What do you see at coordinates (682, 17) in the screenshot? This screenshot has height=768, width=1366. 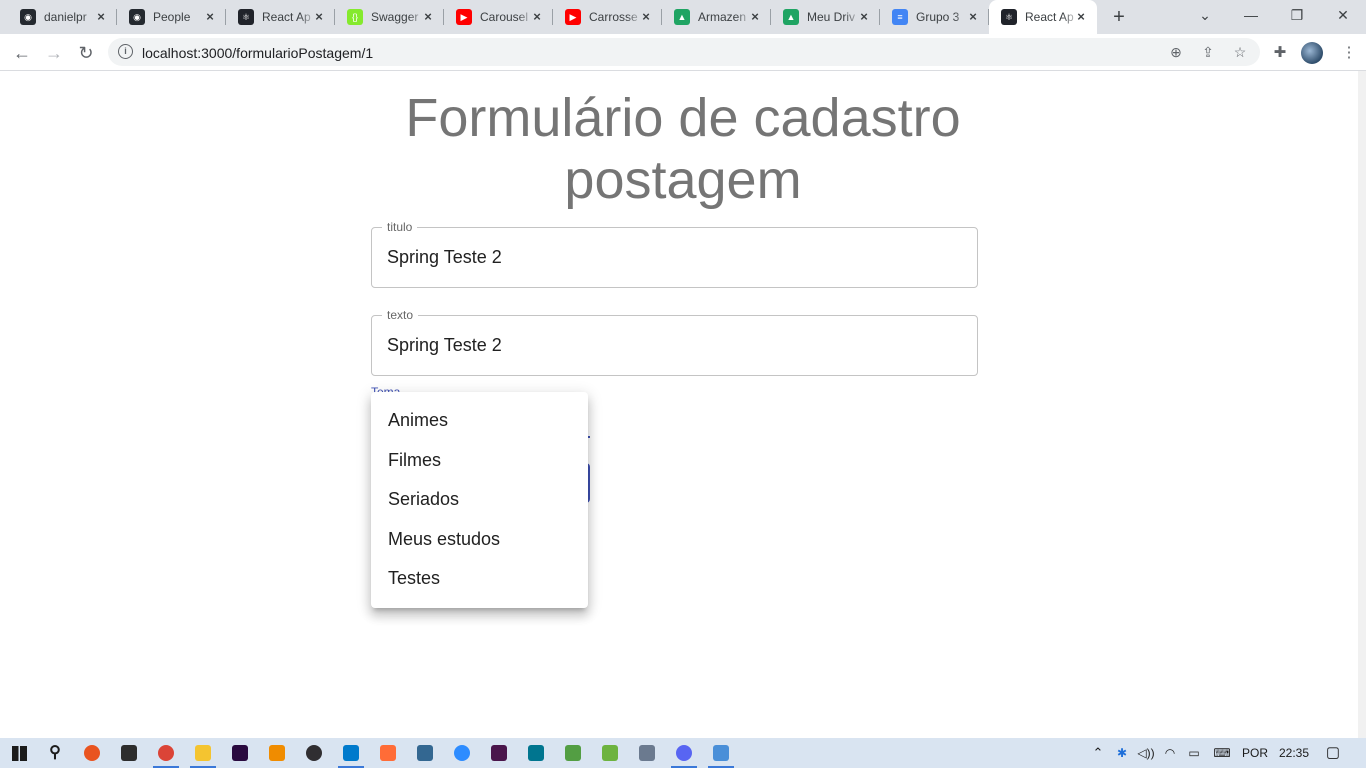 I see `google-drive-icon: ▲` at bounding box center [682, 17].